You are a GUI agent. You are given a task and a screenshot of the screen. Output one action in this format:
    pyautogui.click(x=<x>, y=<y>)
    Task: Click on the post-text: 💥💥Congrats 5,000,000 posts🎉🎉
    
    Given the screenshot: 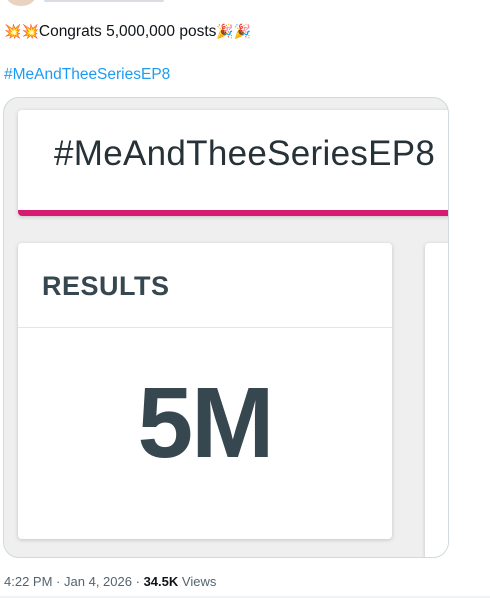 What is the action you would take?
    pyautogui.click(x=127, y=32)
    